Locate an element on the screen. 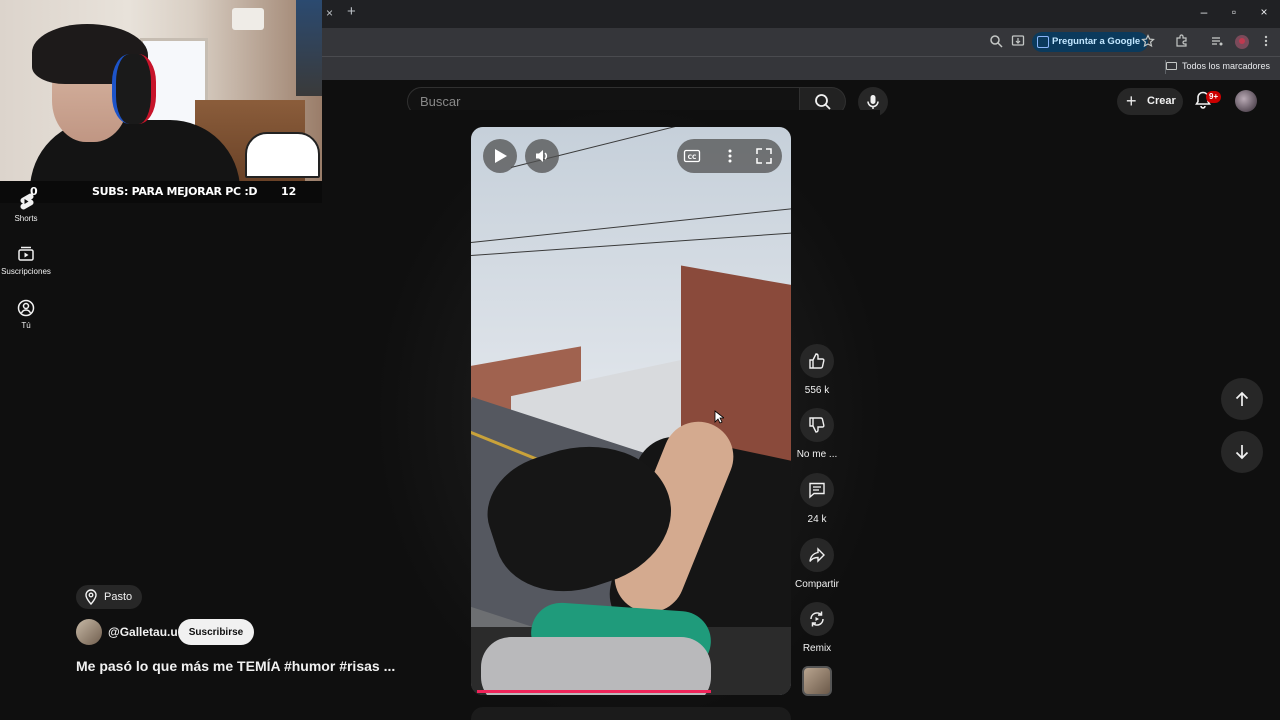 The image size is (1280, 720). cat-mascot-icon is located at coordinates (282, 155).